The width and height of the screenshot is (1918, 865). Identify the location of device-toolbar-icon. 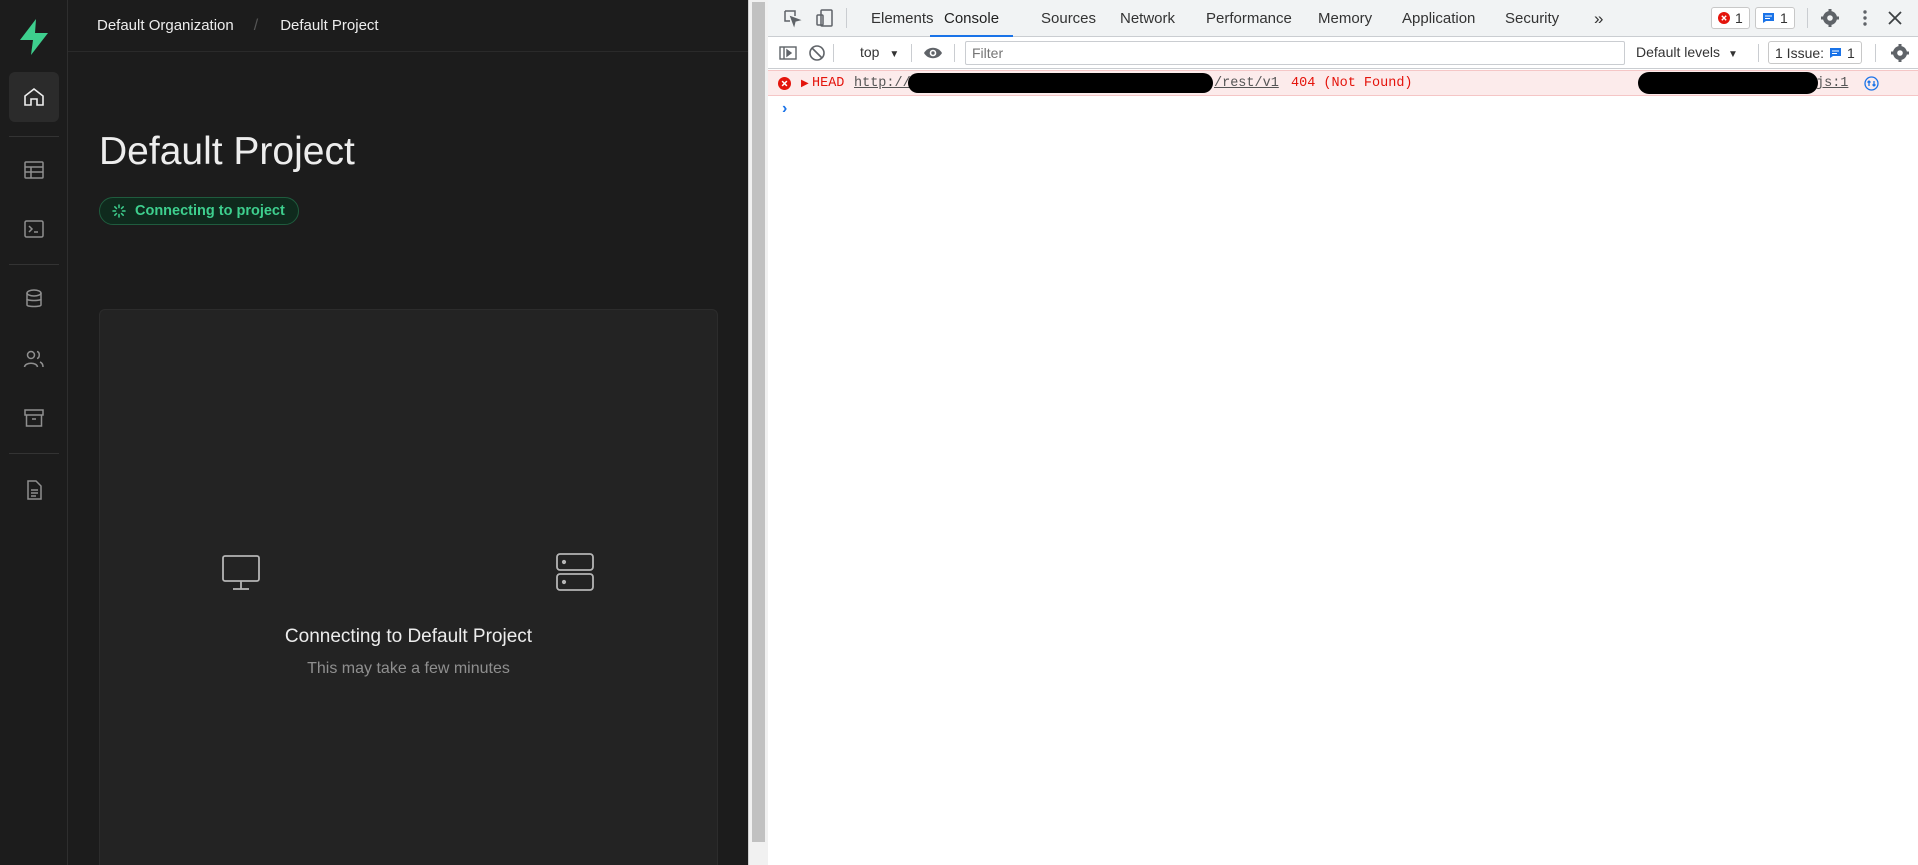
(825, 18).